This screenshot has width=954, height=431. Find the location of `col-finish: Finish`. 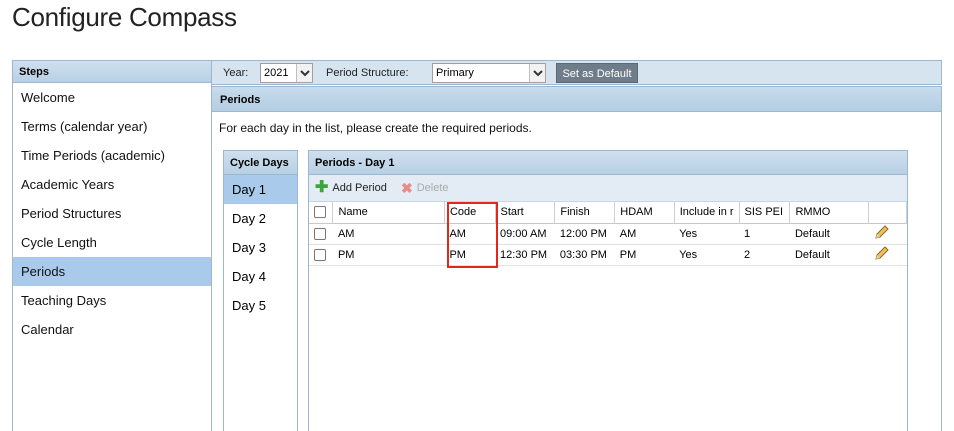

col-finish: Finish is located at coordinates (585, 213).